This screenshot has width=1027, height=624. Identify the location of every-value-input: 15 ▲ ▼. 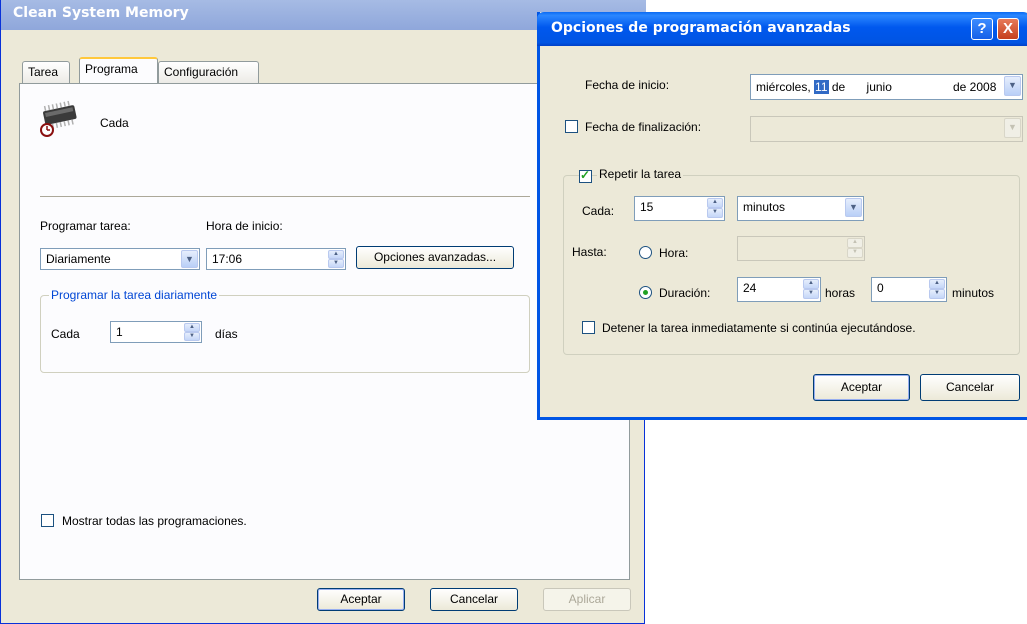
(679, 208).